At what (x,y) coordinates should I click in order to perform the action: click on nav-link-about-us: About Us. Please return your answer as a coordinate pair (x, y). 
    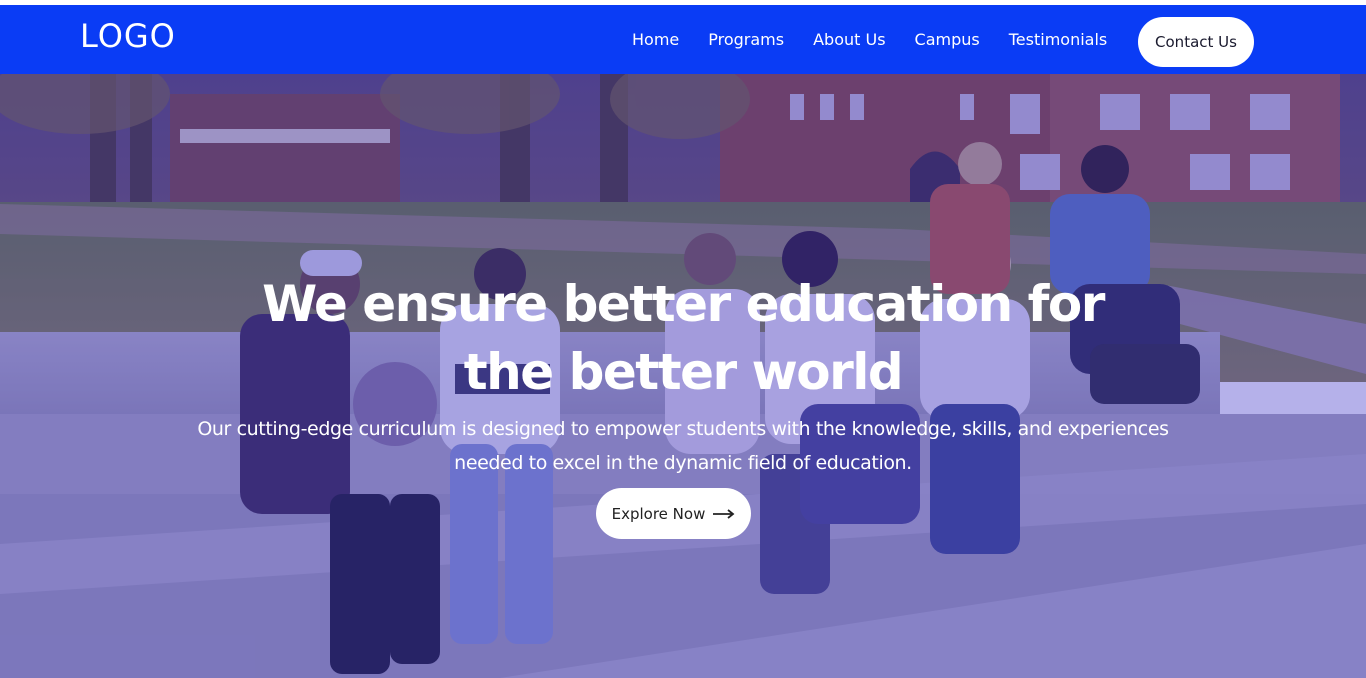
    Looking at the image, I should click on (849, 39).